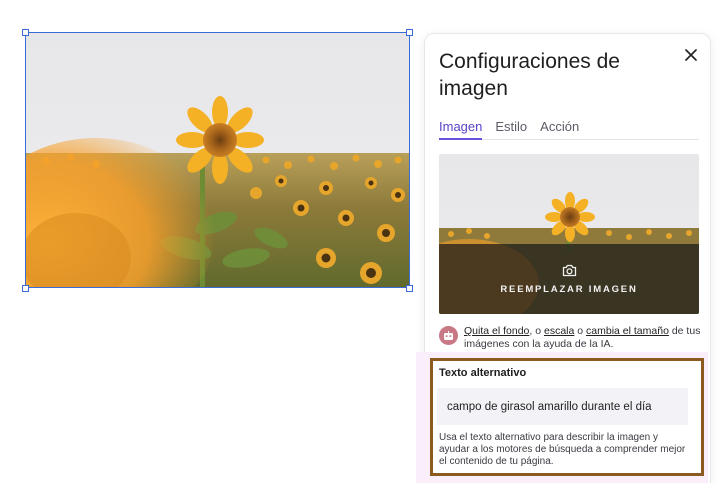 This screenshot has width=720, height=483. I want to click on ai-hint-separator: , o, so click(536, 331).